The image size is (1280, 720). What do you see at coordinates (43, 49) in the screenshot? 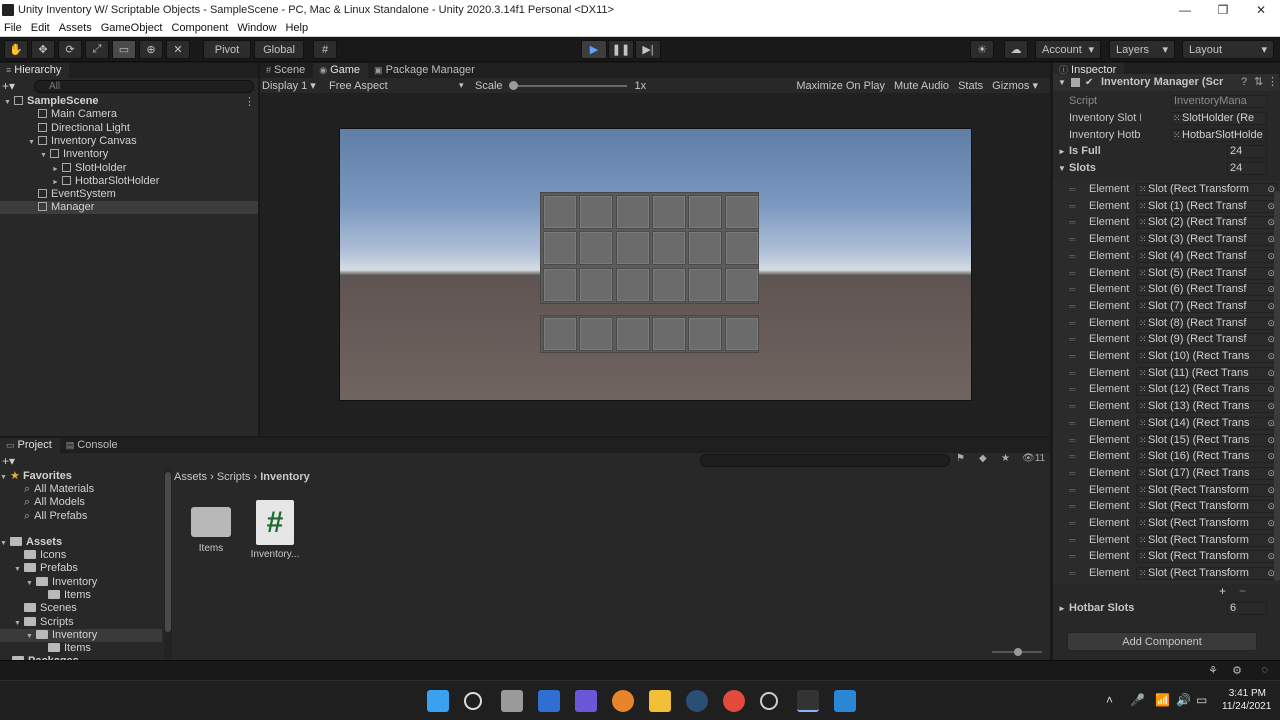
I see `move-tool-icon: ✥` at bounding box center [43, 49].